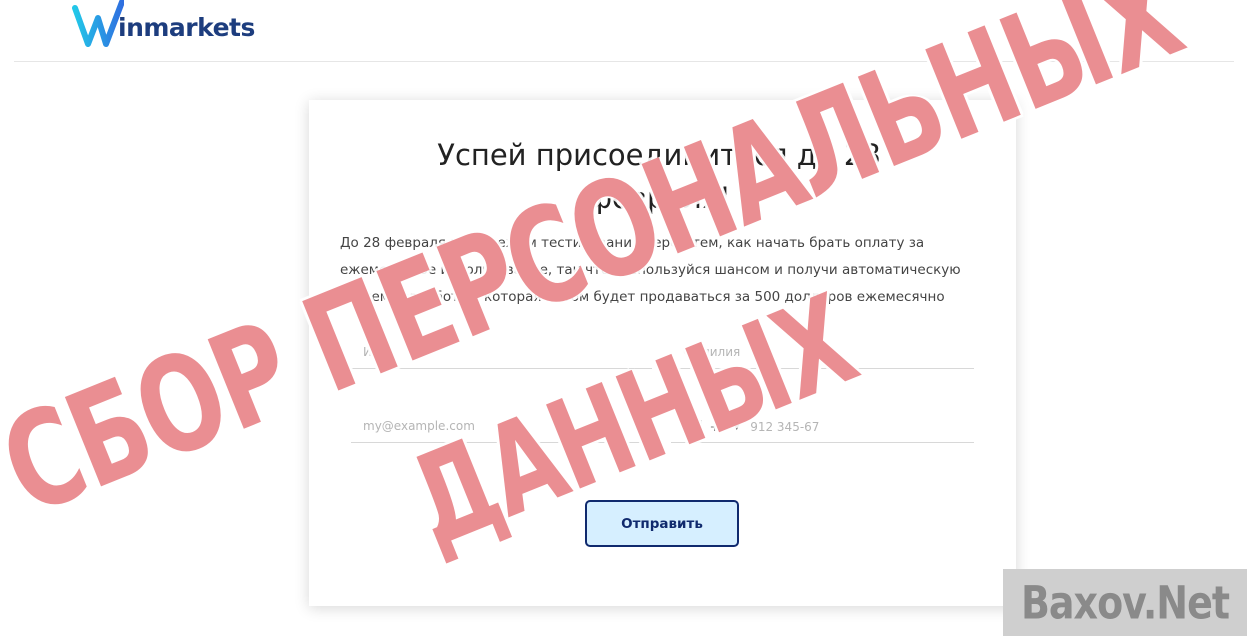 The width and height of the screenshot is (1247, 636). What do you see at coordinates (659, 176) in the screenshot?
I see `page-title: Успей присоединиться до 28 февраля!` at bounding box center [659, 176].